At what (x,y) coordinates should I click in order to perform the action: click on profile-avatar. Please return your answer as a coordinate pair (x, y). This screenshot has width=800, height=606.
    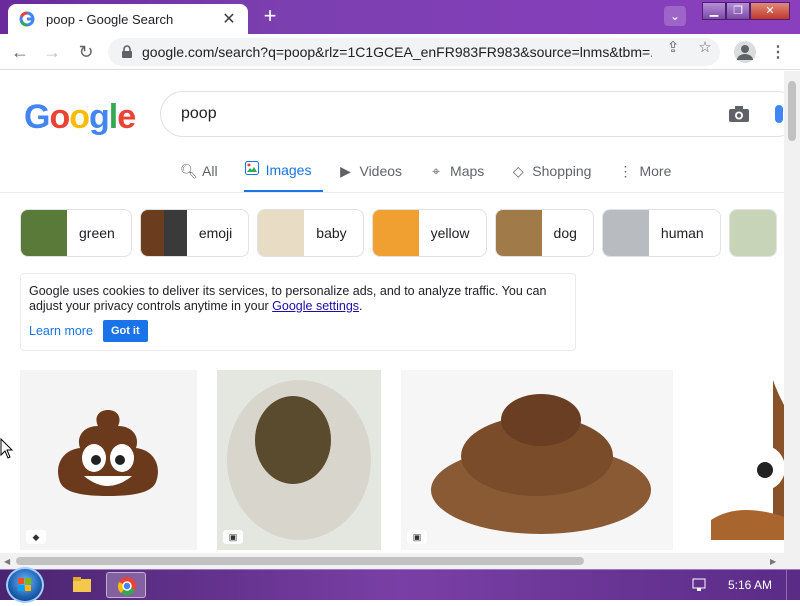
    Looking at the image, I should click on (745, 52).